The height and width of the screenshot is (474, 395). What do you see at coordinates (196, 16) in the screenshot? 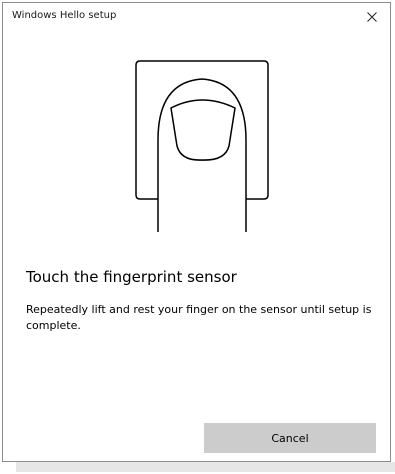
I see `title-bar: Windows Hello setup` at bounding box center [196, 16].